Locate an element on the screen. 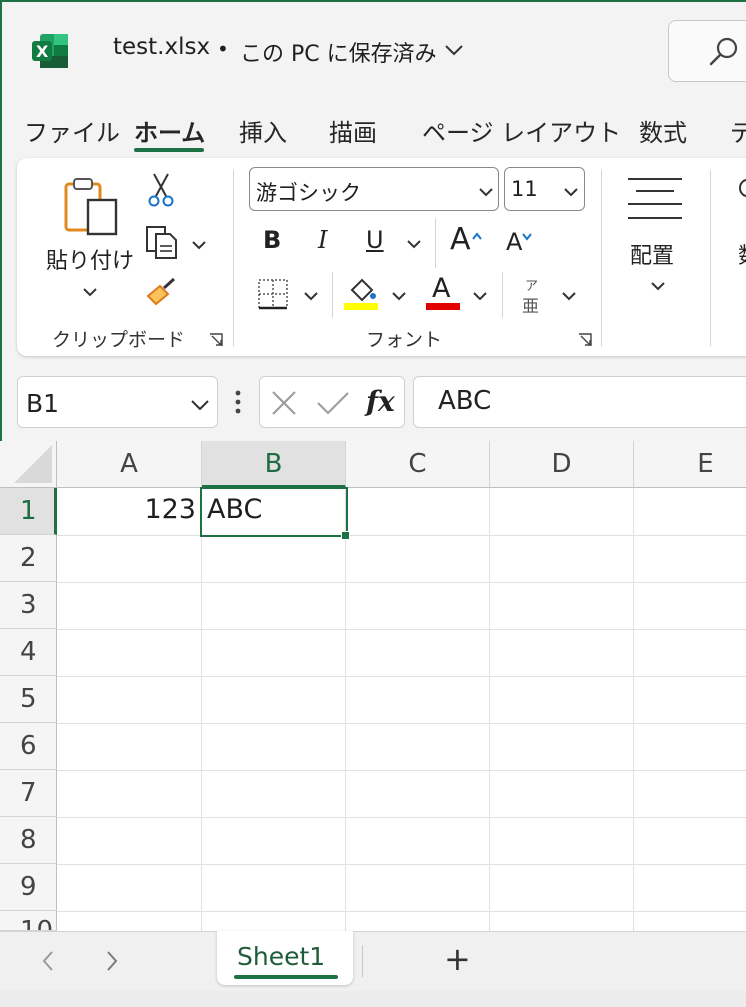 The width and height of the screenshot is (746, 1007). row-header-8: 8 is located at coordinates (28, 840).